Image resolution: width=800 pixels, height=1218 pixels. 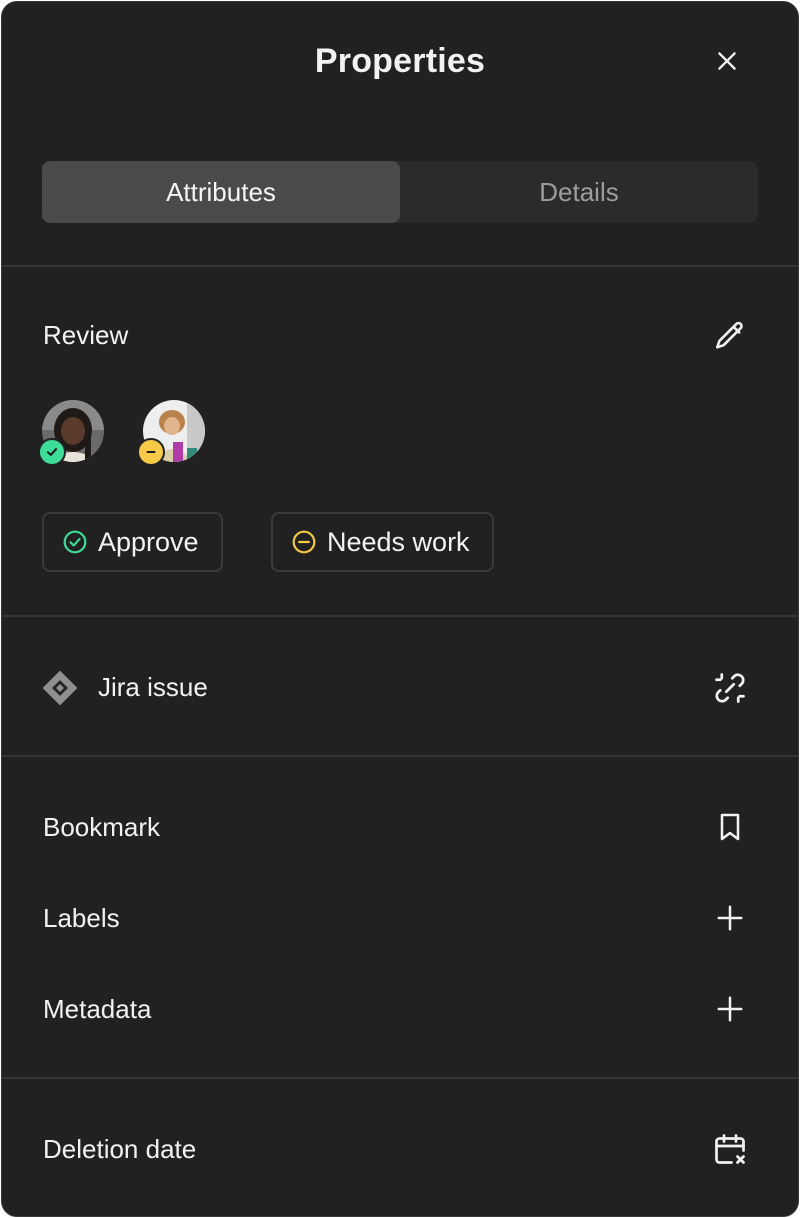 I want to click on close-button, so click(x=727, y=61).